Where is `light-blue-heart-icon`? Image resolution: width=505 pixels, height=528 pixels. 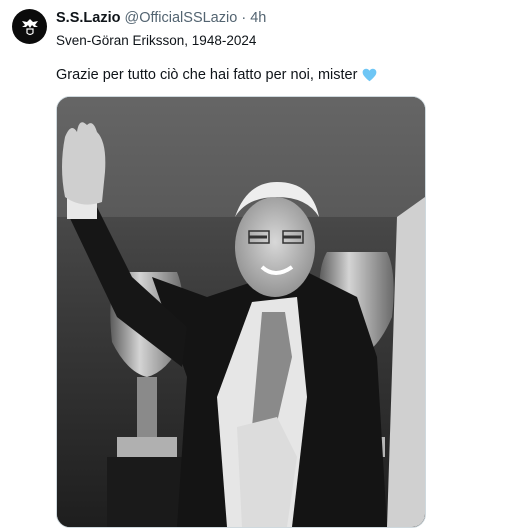 light-blue-heart-icon is located at coordinates (370, 75).